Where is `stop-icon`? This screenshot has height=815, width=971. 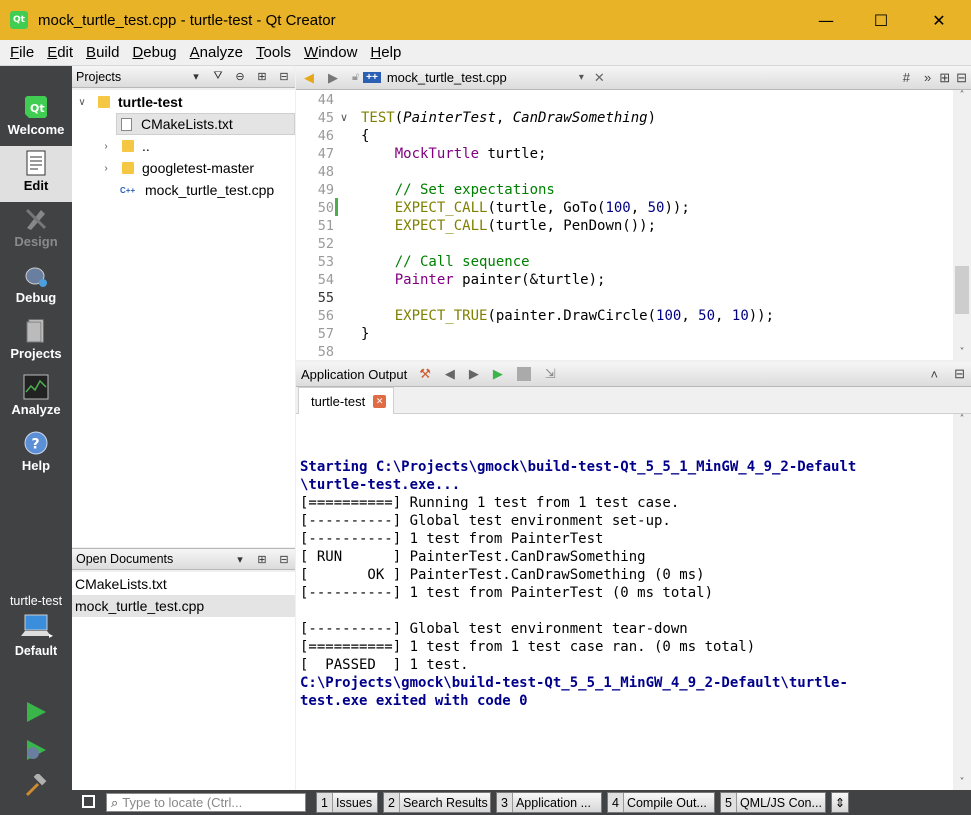
stop-icon is located at coordinates (523, 374).